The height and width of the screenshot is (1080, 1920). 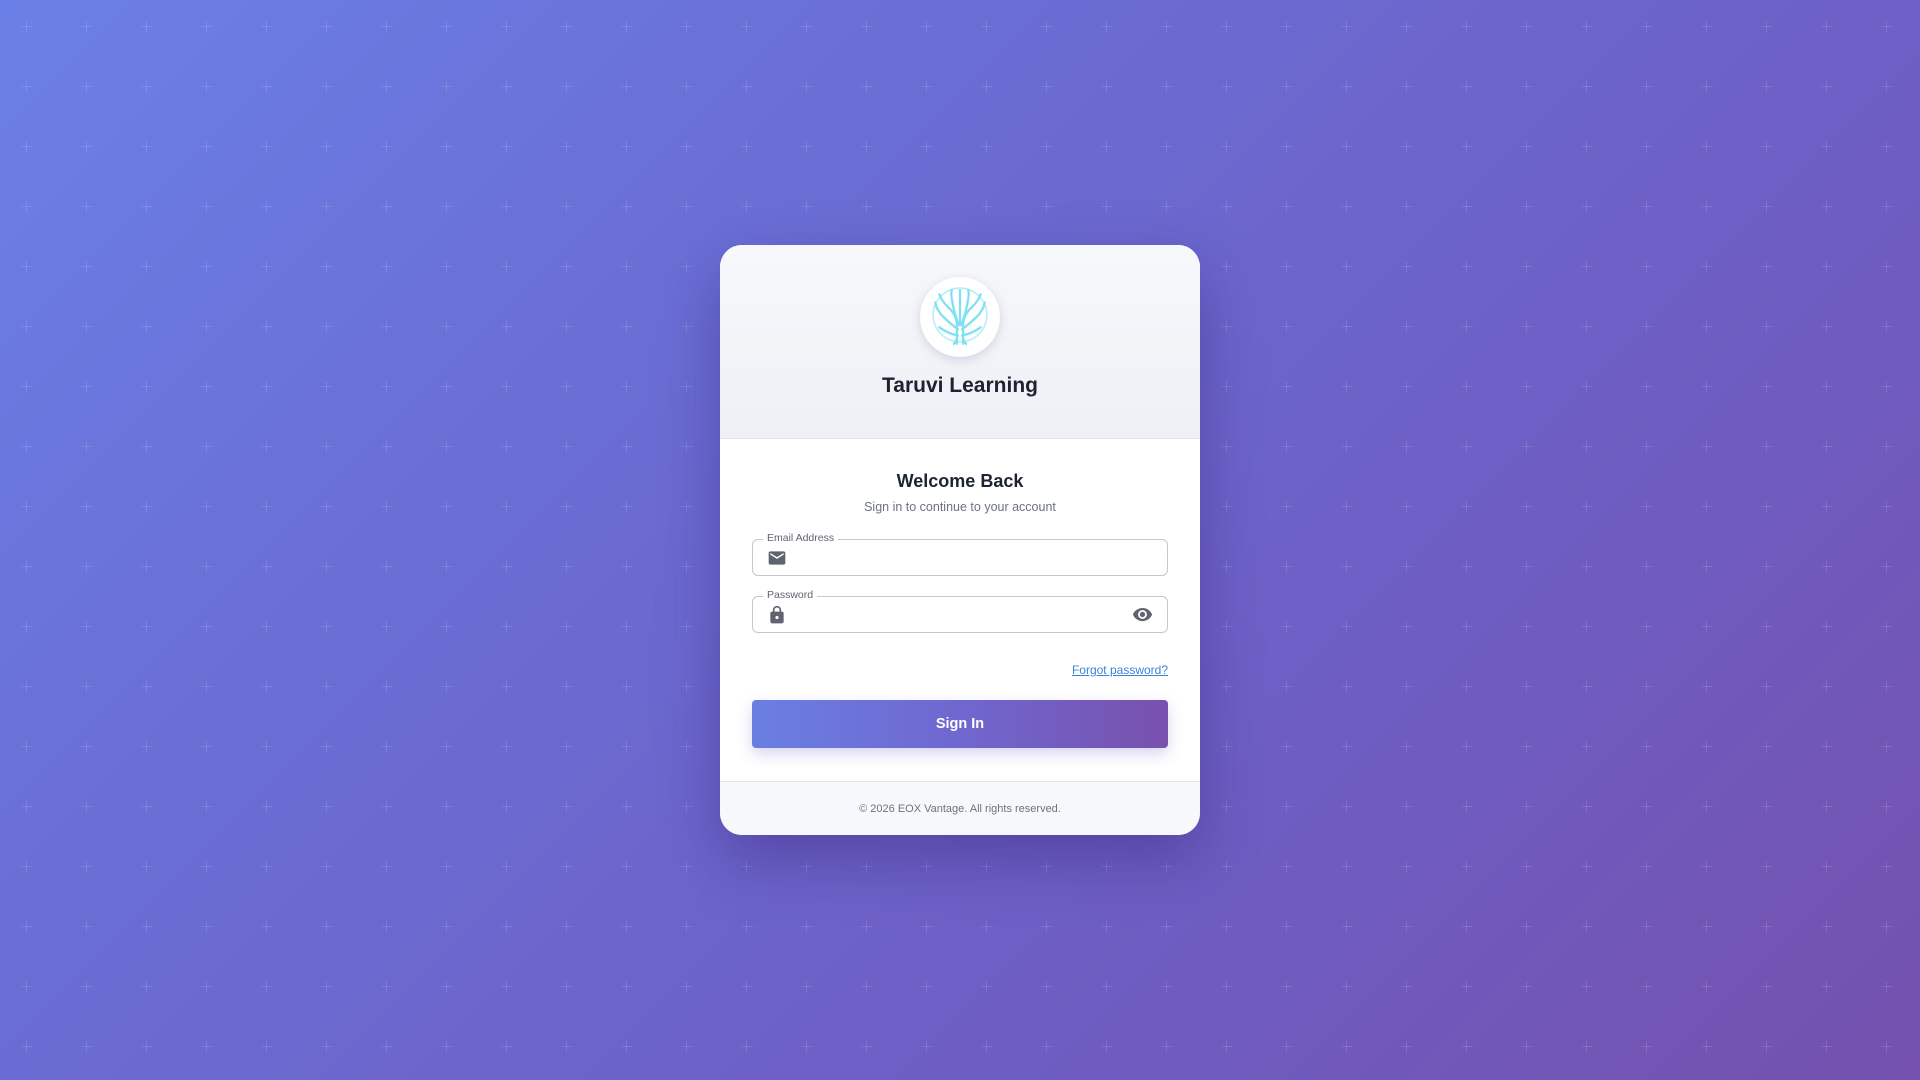 What do you see at coordinates (1120, 670) in the screenshot?
I see `forgot-password-link: Forgot password?` at bounding box center [1120, 670].